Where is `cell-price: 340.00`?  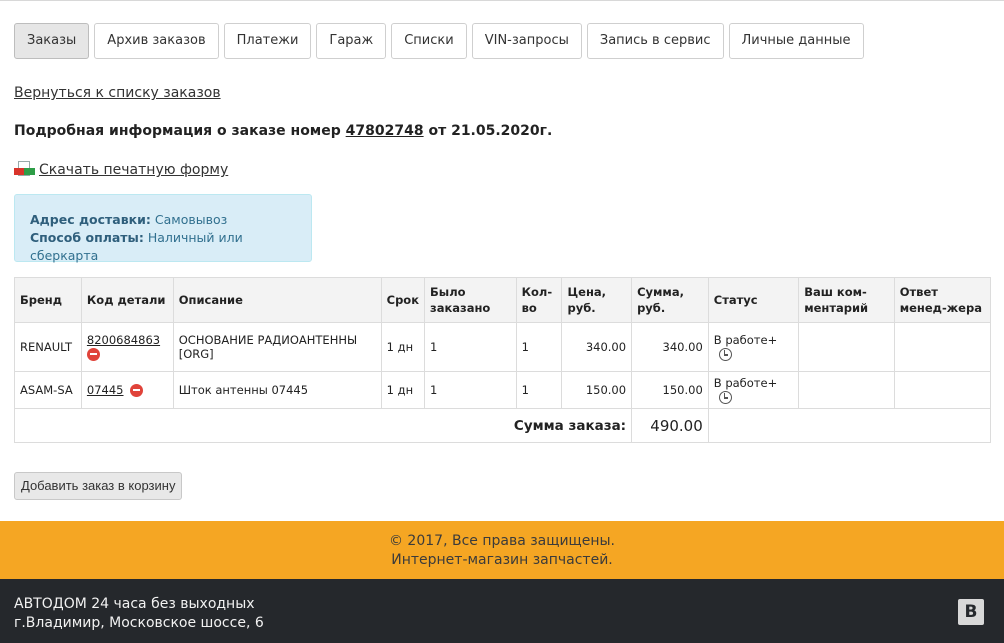 cell-price: 340.00 is located at coordinates (597, 347).